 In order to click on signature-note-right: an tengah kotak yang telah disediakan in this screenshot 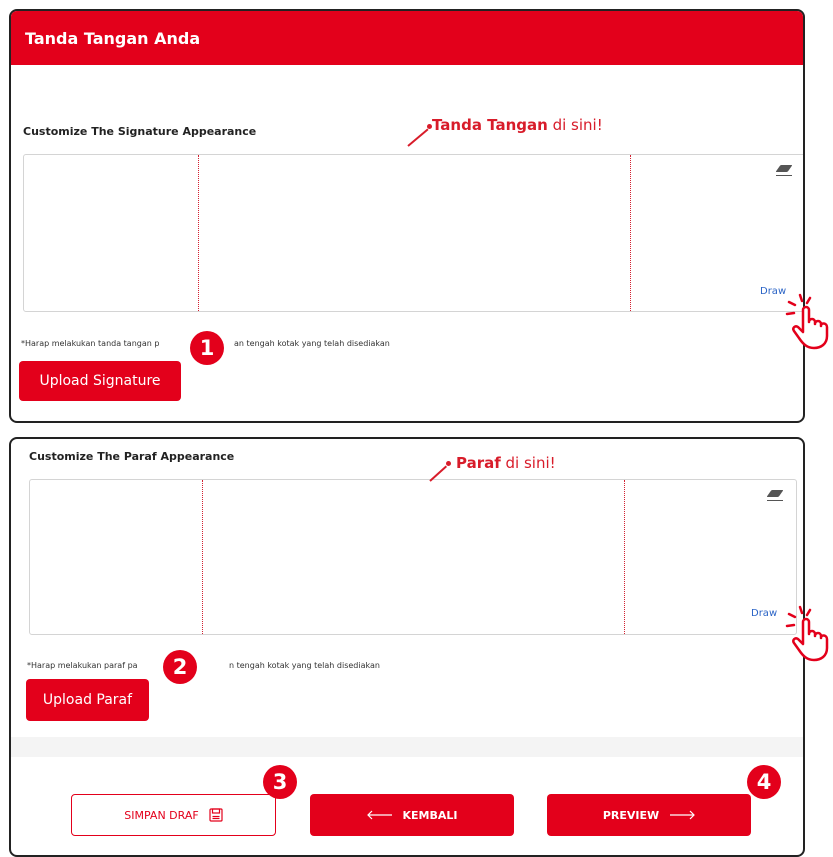, I will do `click(312, 343)`.